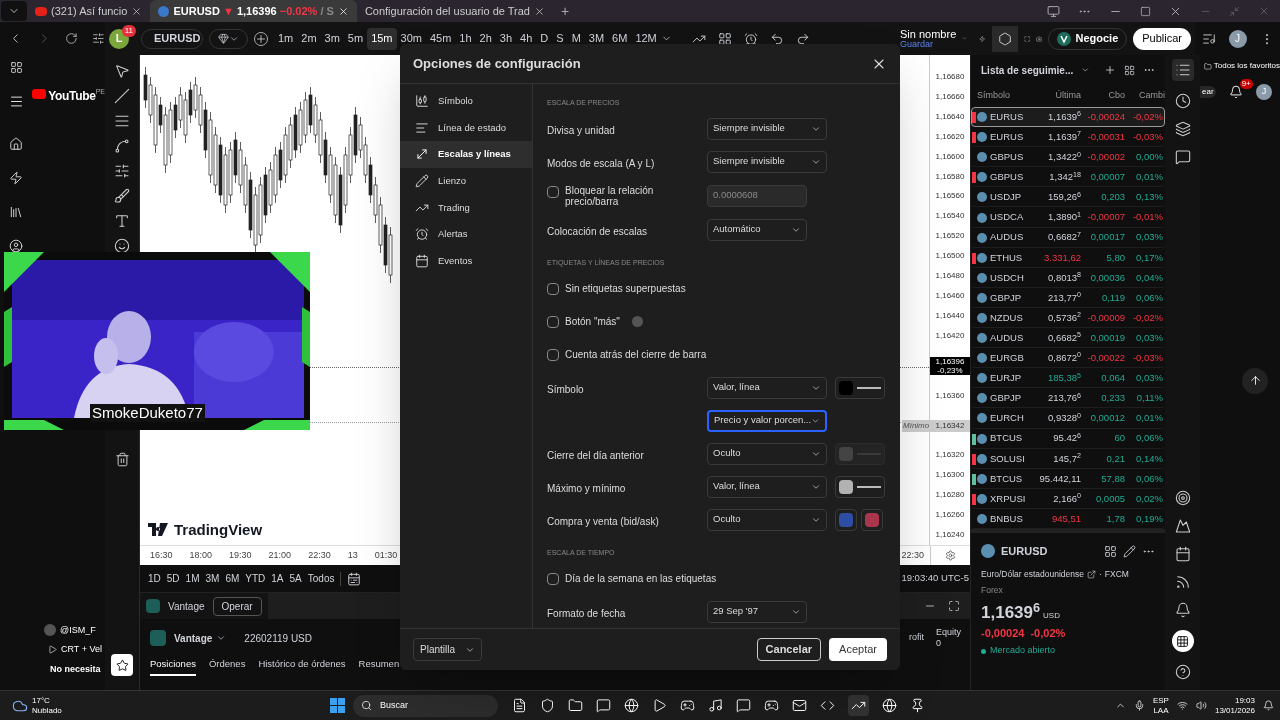 The height and width of the screenshot is (720, 1280). Describe the element at coordinates (1244, 700) in the screenshot. I see `clock: 19:03` at that location.